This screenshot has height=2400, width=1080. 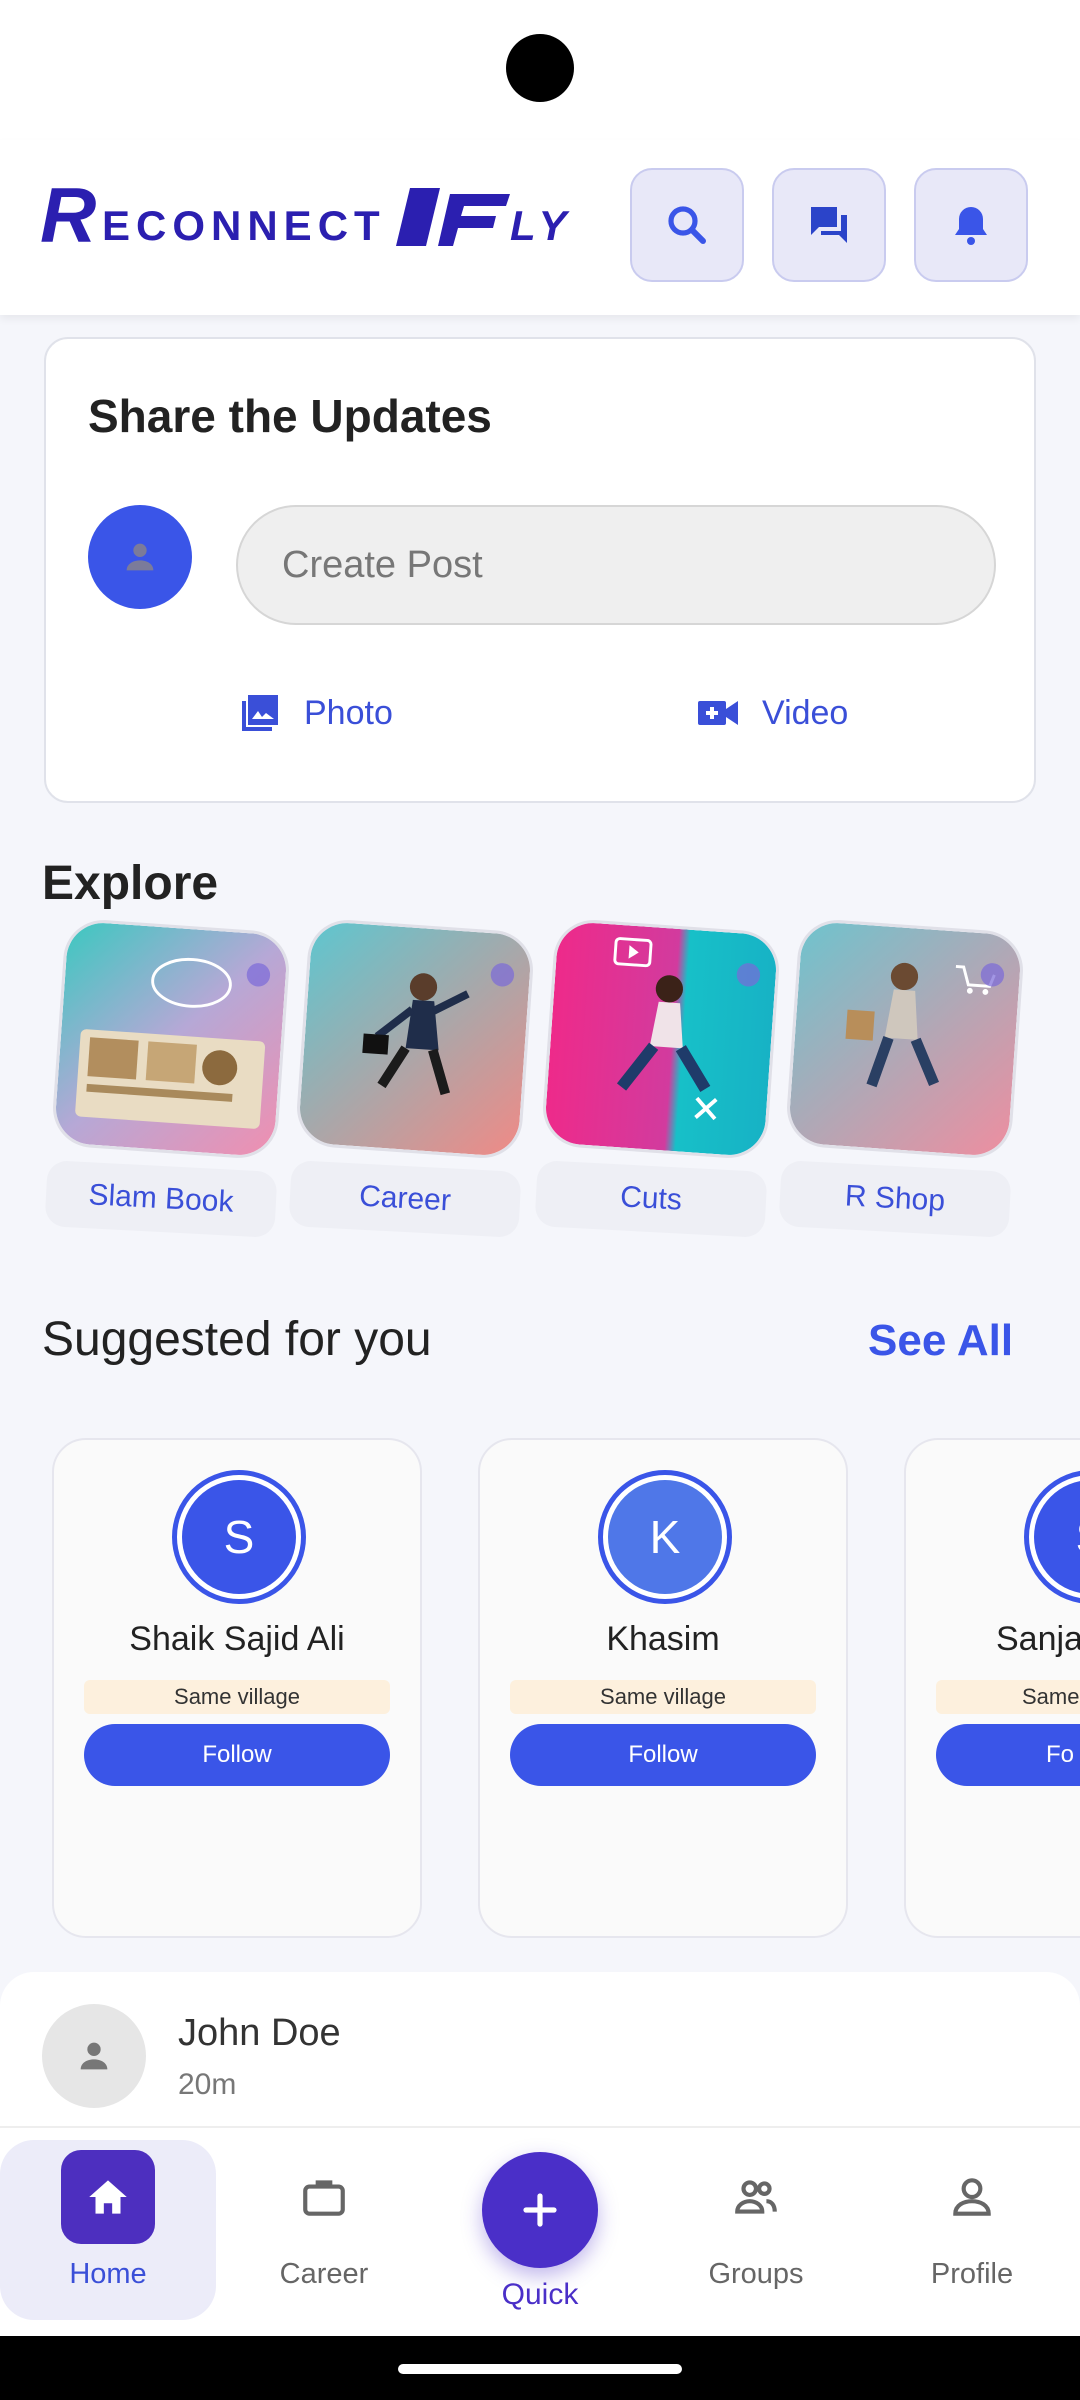 I want to click on cuts-image, so click(x=661, y=1039).